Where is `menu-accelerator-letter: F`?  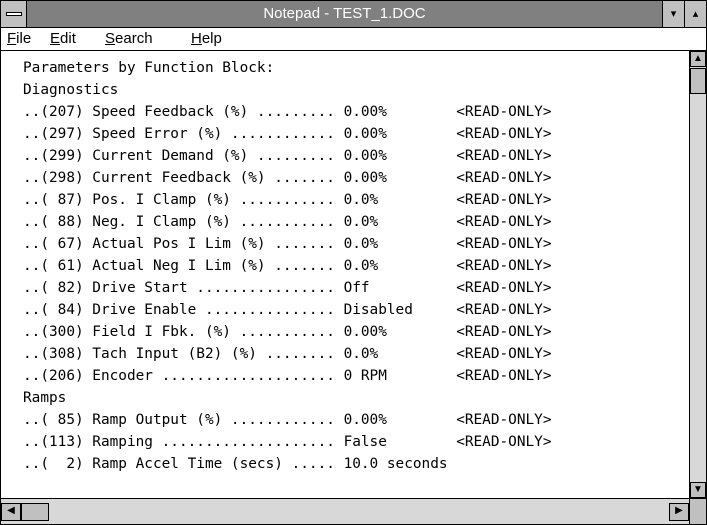
menu-accelerator-letter: F is located at coordinates (12, 38).